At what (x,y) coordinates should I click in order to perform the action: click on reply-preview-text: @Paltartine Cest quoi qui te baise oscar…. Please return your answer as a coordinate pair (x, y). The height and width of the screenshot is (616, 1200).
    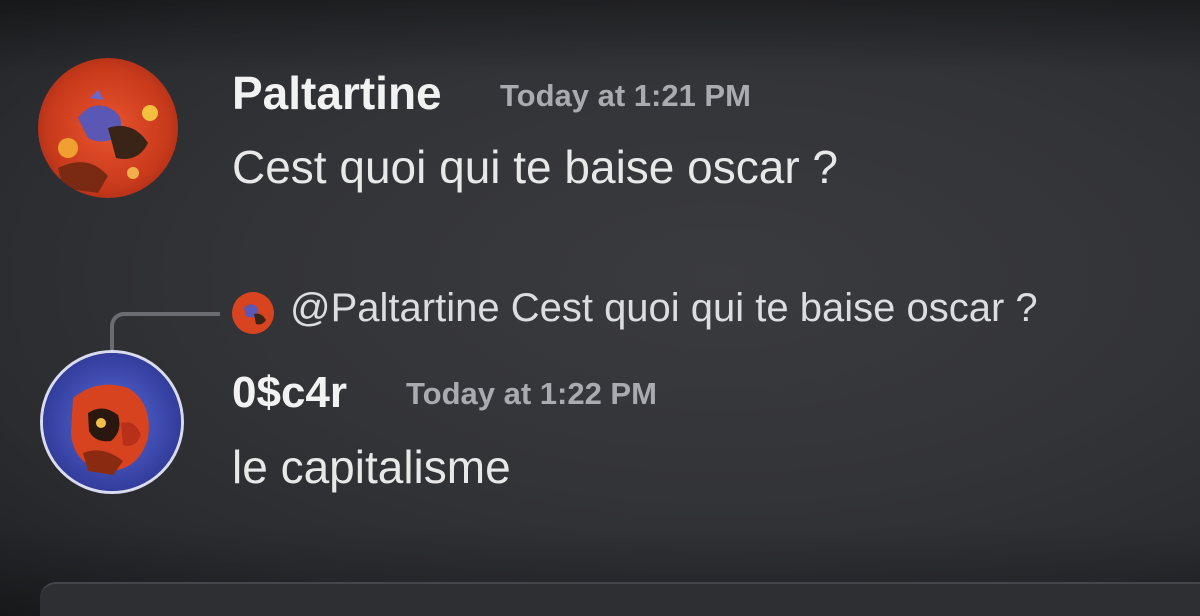
    Looking at the image, I should click on (664, 308).